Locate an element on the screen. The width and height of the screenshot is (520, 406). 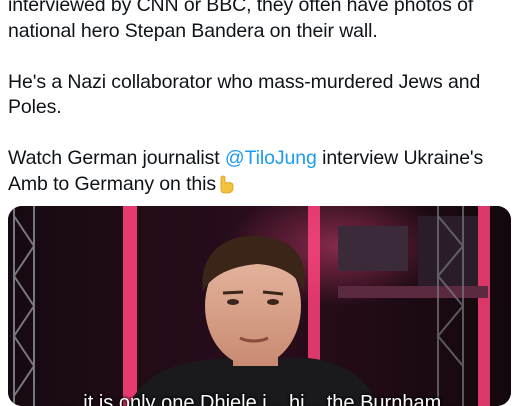
tweet-line: Amb to Germany on this is located at coordinates (112, 183).